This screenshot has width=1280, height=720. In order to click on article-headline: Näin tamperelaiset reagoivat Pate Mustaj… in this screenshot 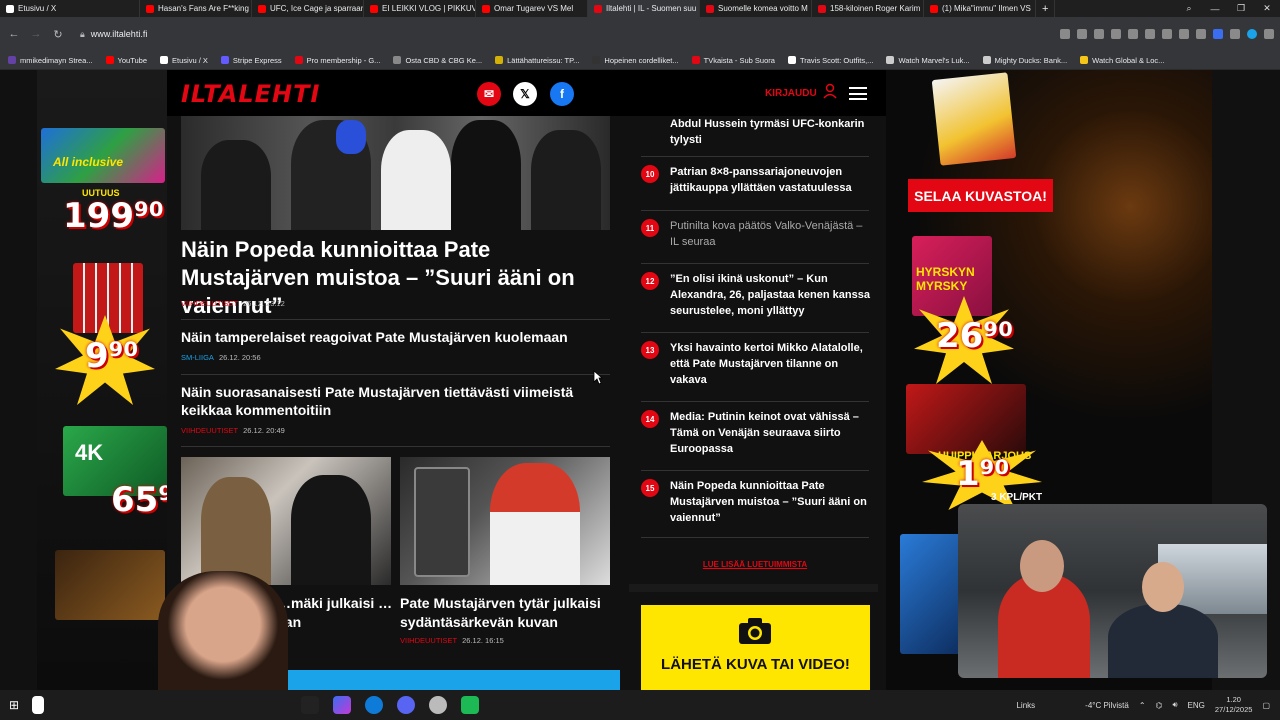, I will do `click(391, 337)`.